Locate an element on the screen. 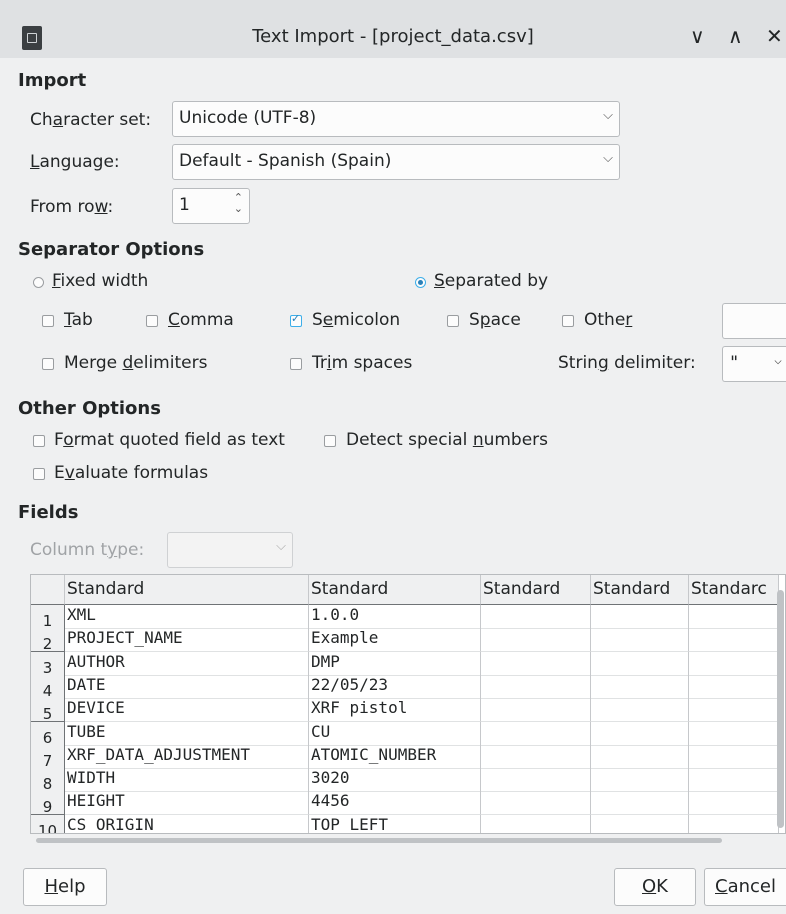  grid-cell: TOP_LEFT is located at coordinates (395, 823).